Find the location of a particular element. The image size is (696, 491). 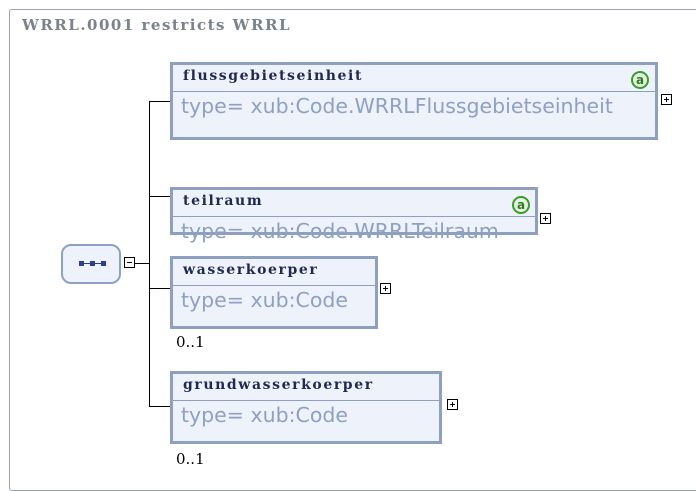

element-type: type= xub:Code.WRRLFlussgebietseinheit is located at coordinates (397, 106).